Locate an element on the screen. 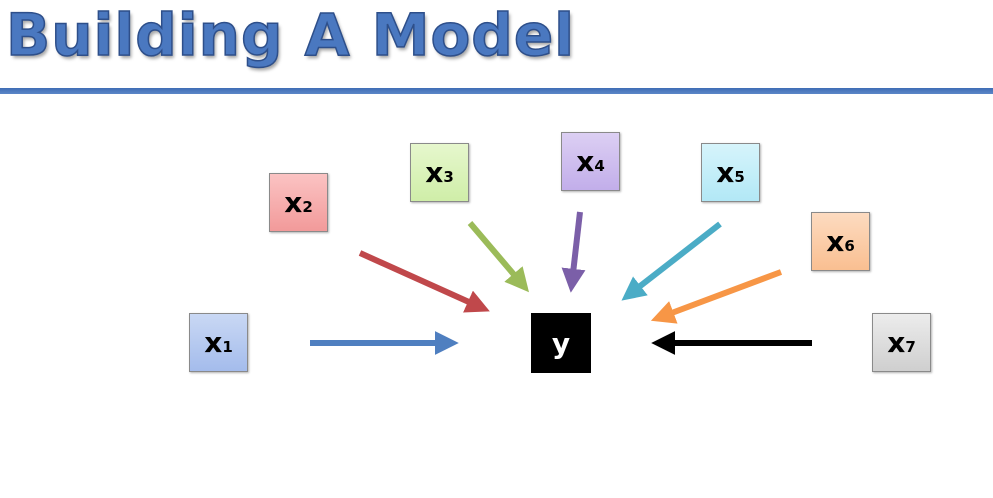 The width and height of the screenshot is (993, 498). input-box-x4: x4 is located at coordinates (590, 161).